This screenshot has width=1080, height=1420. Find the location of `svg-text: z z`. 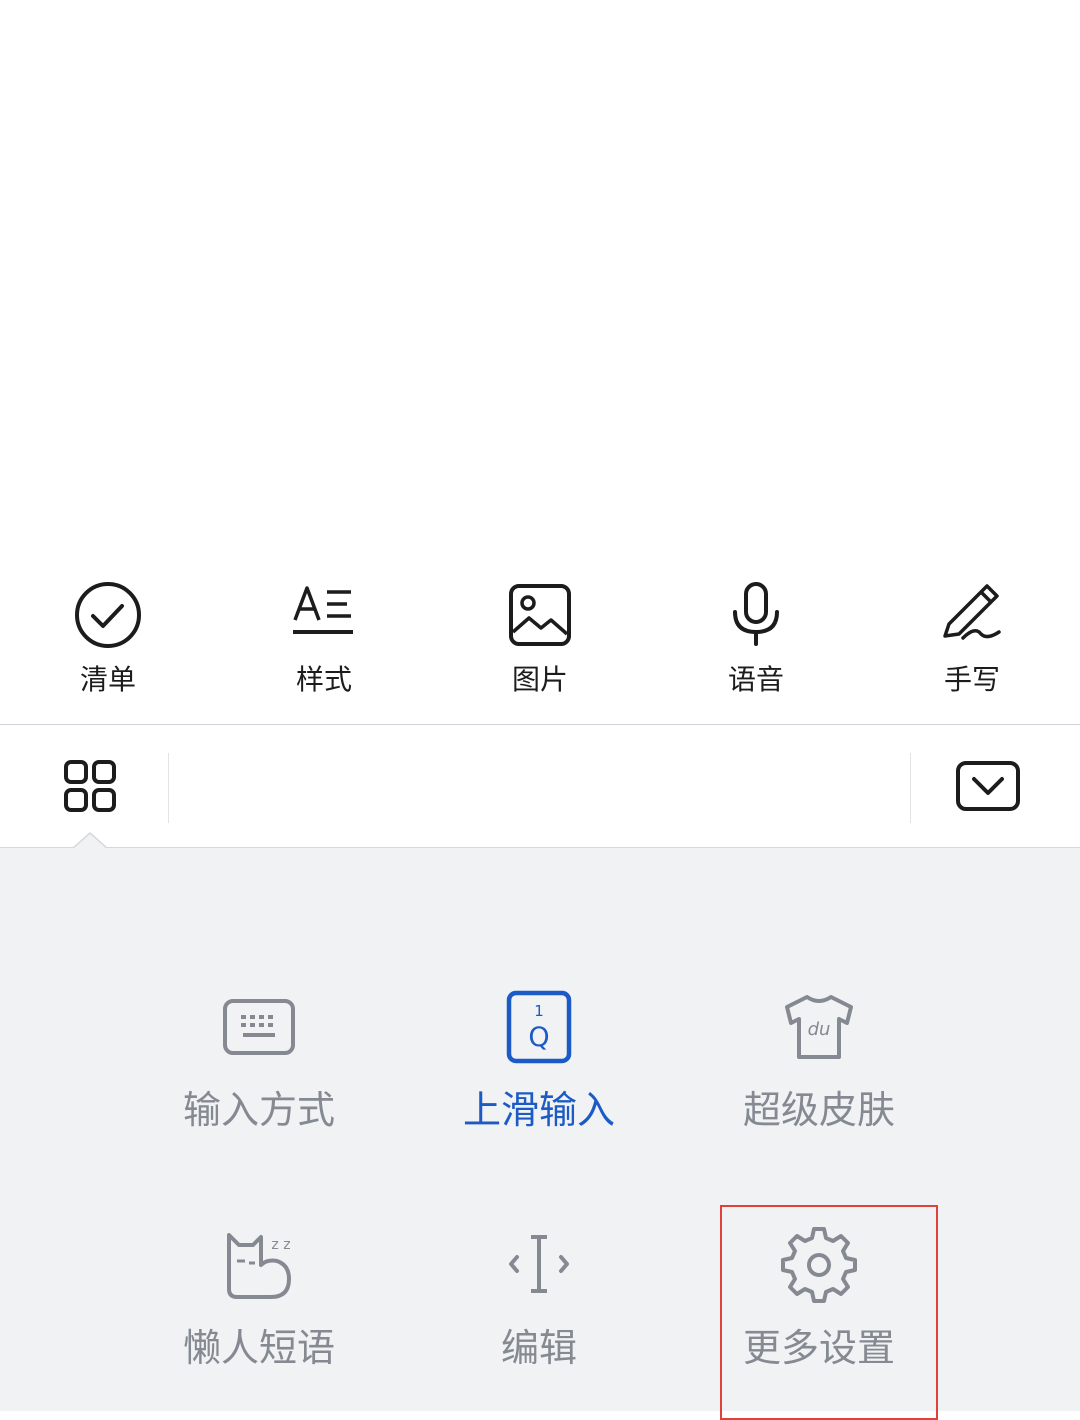

svg-text: z z is located at coordinates (280, 1245).